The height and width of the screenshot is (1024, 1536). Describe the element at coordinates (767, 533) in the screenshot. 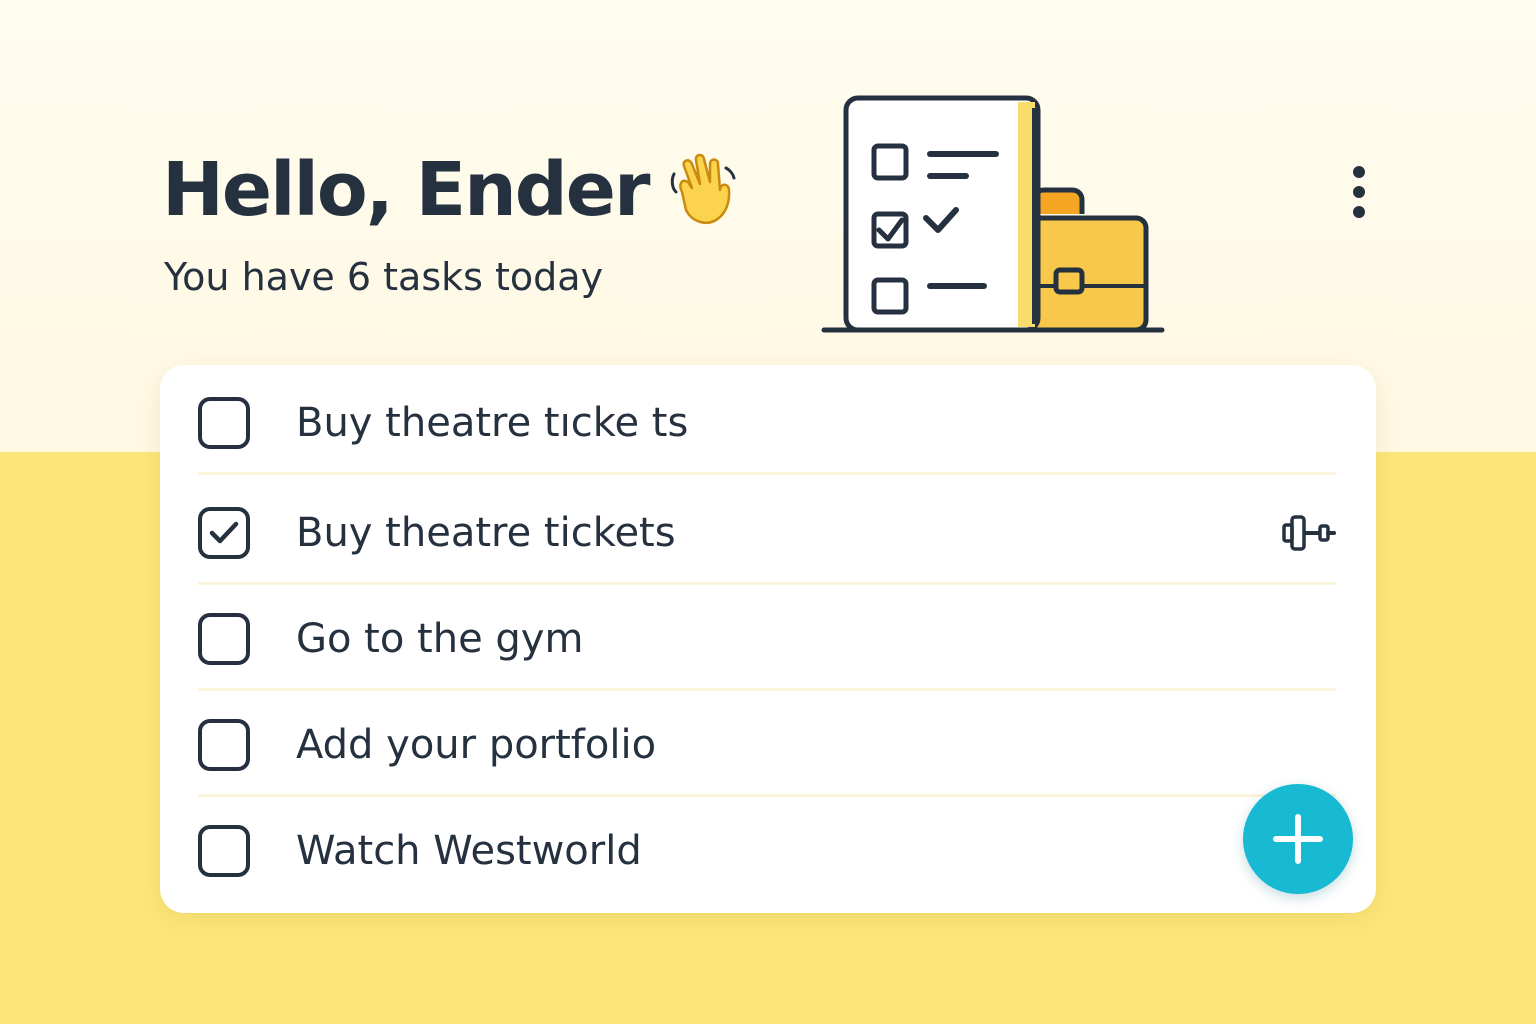

I see `task-row: Buy theatre tickets` at that location.